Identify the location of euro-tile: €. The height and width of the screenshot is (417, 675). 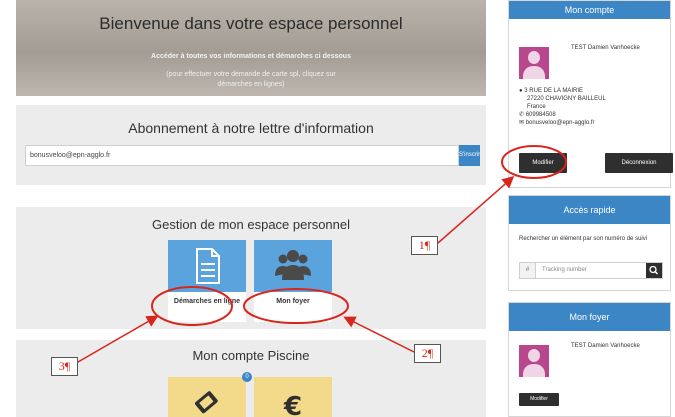
(293, 397).